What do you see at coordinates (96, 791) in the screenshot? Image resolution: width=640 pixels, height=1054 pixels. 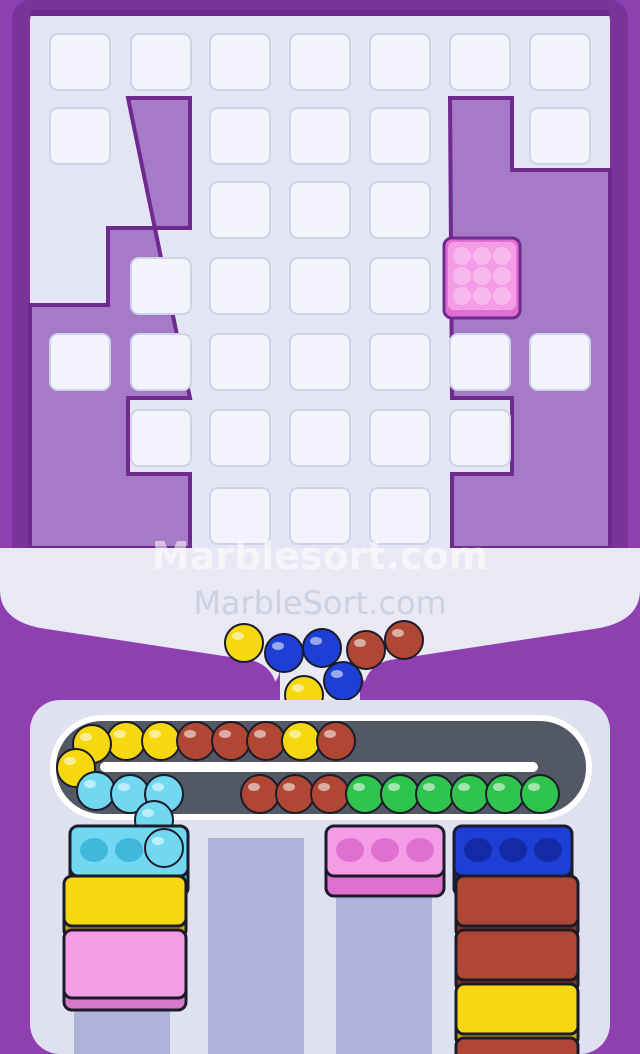 I see `cyan-marble` at bounding box center [96, 791].